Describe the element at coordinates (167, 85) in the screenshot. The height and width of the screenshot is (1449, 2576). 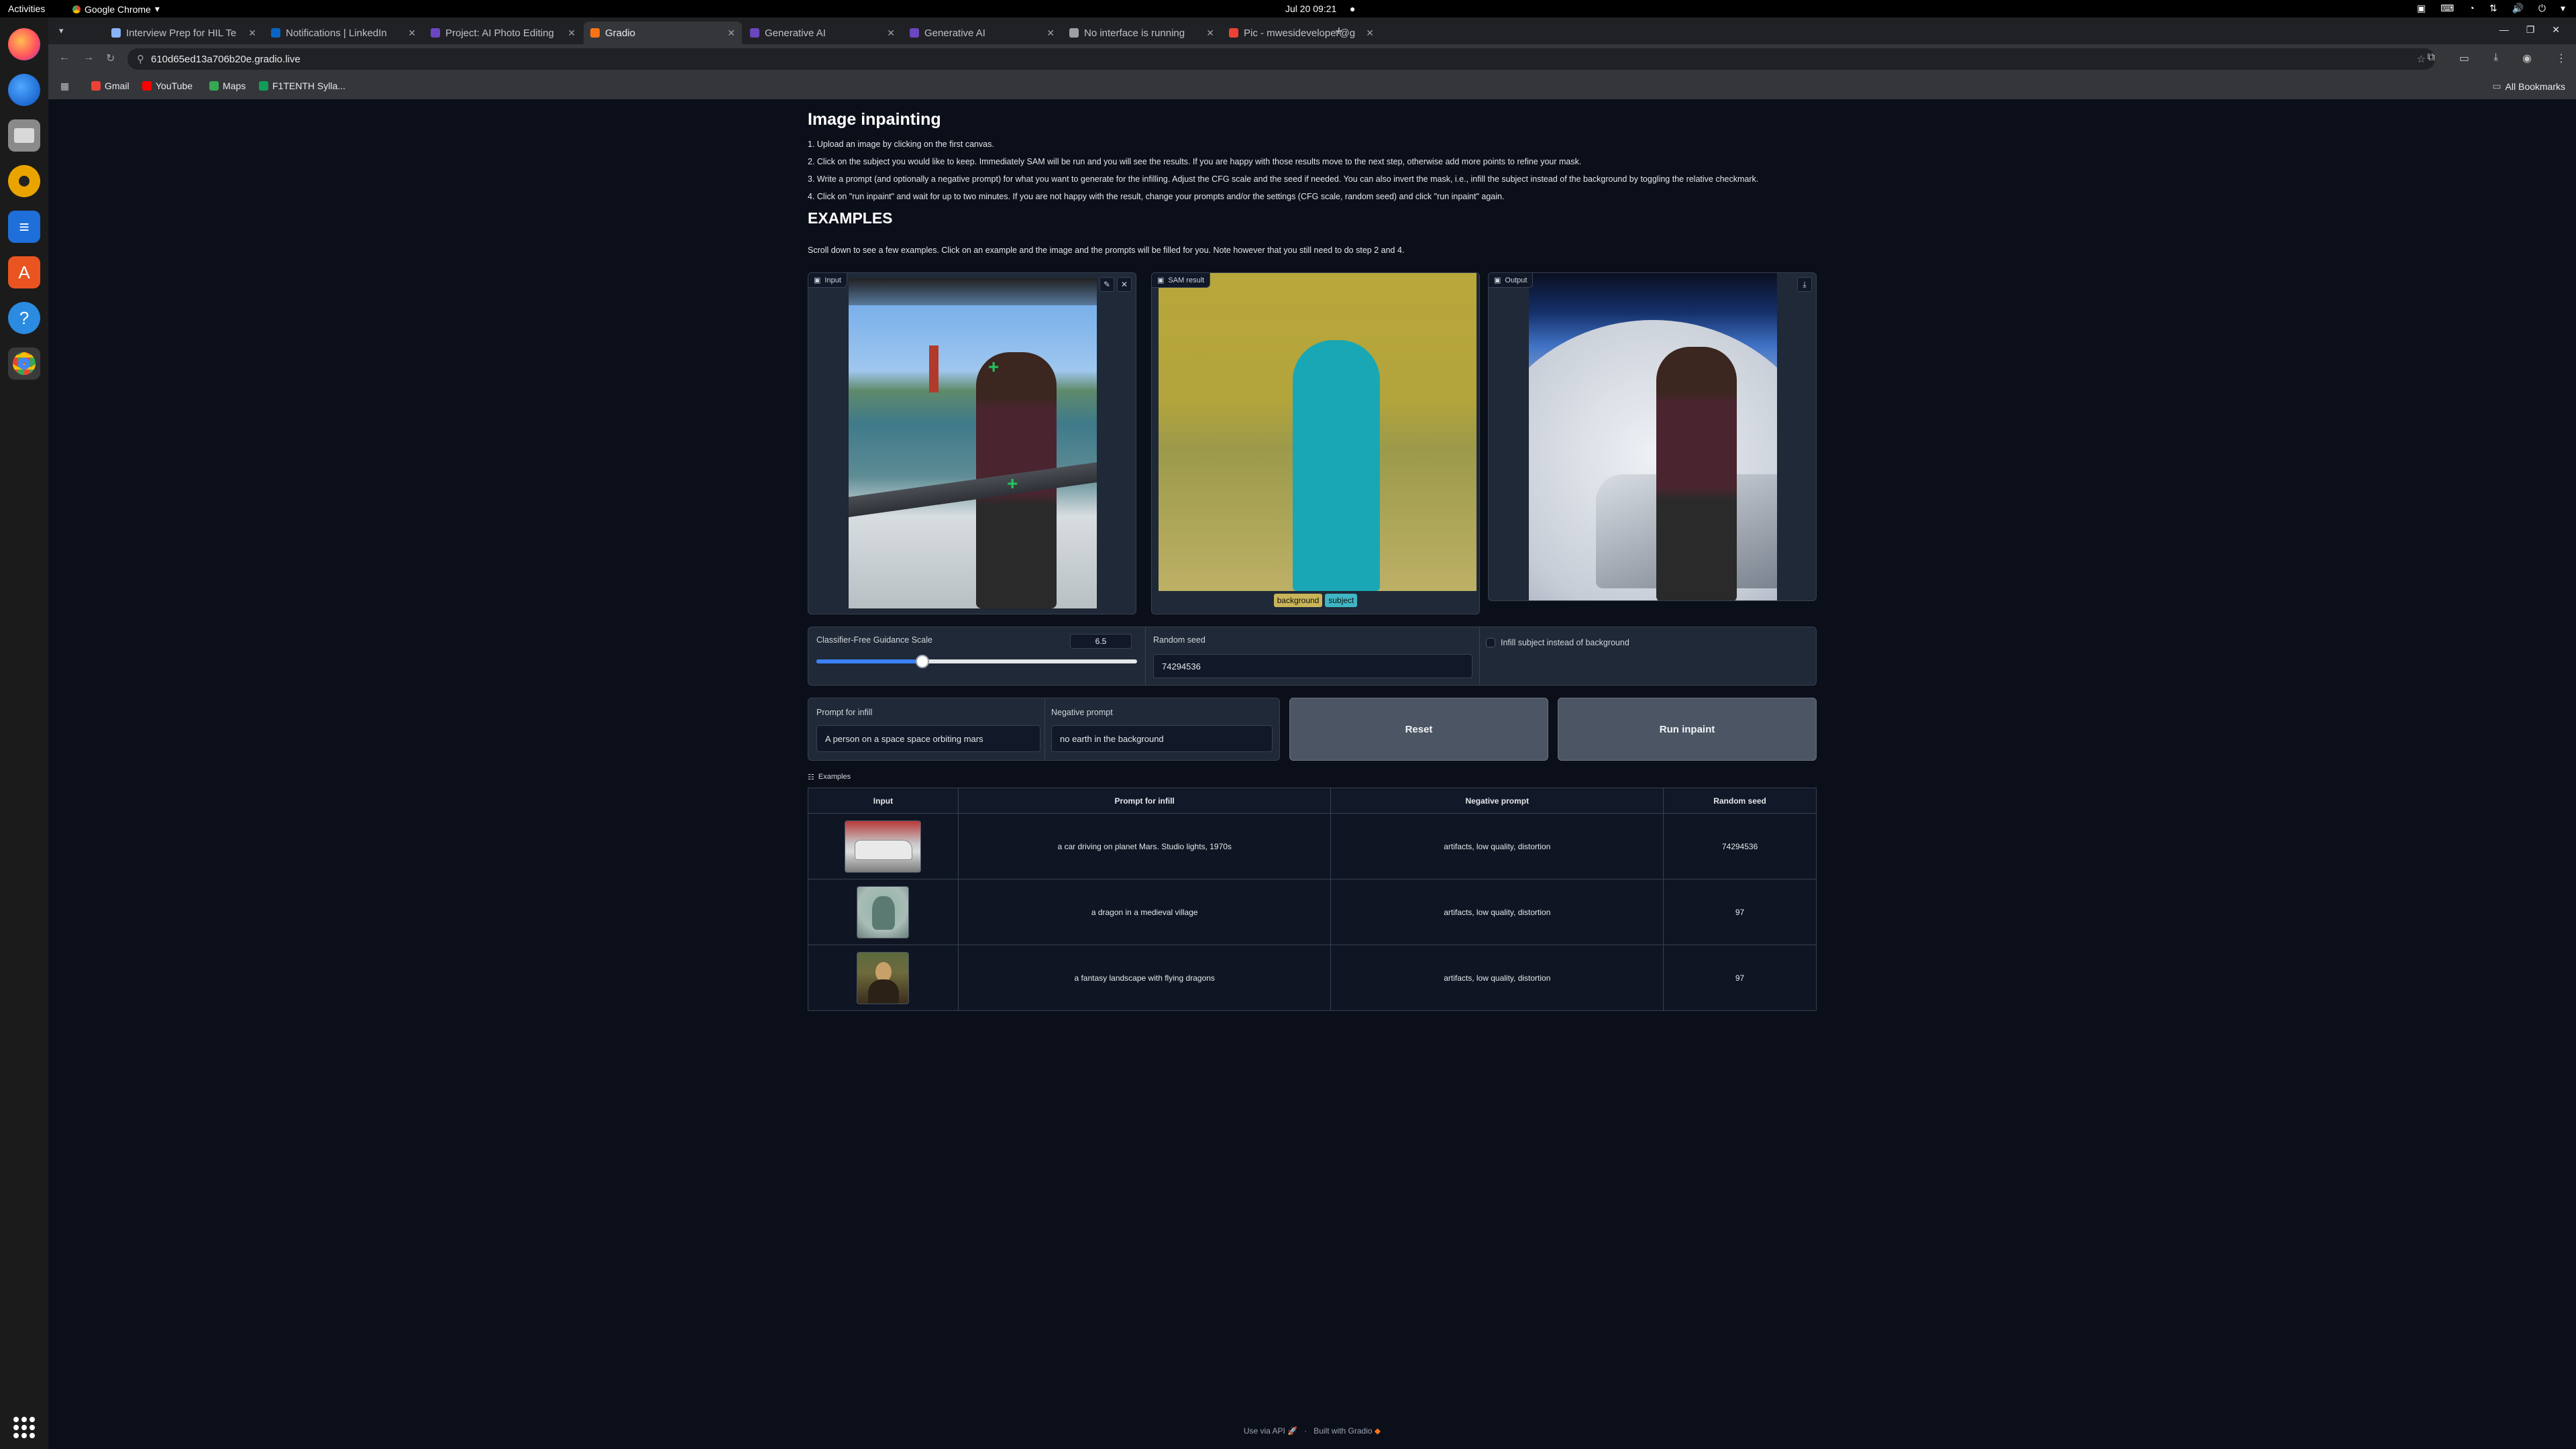
I see `bookmark-youtube: YouTube` at that location.